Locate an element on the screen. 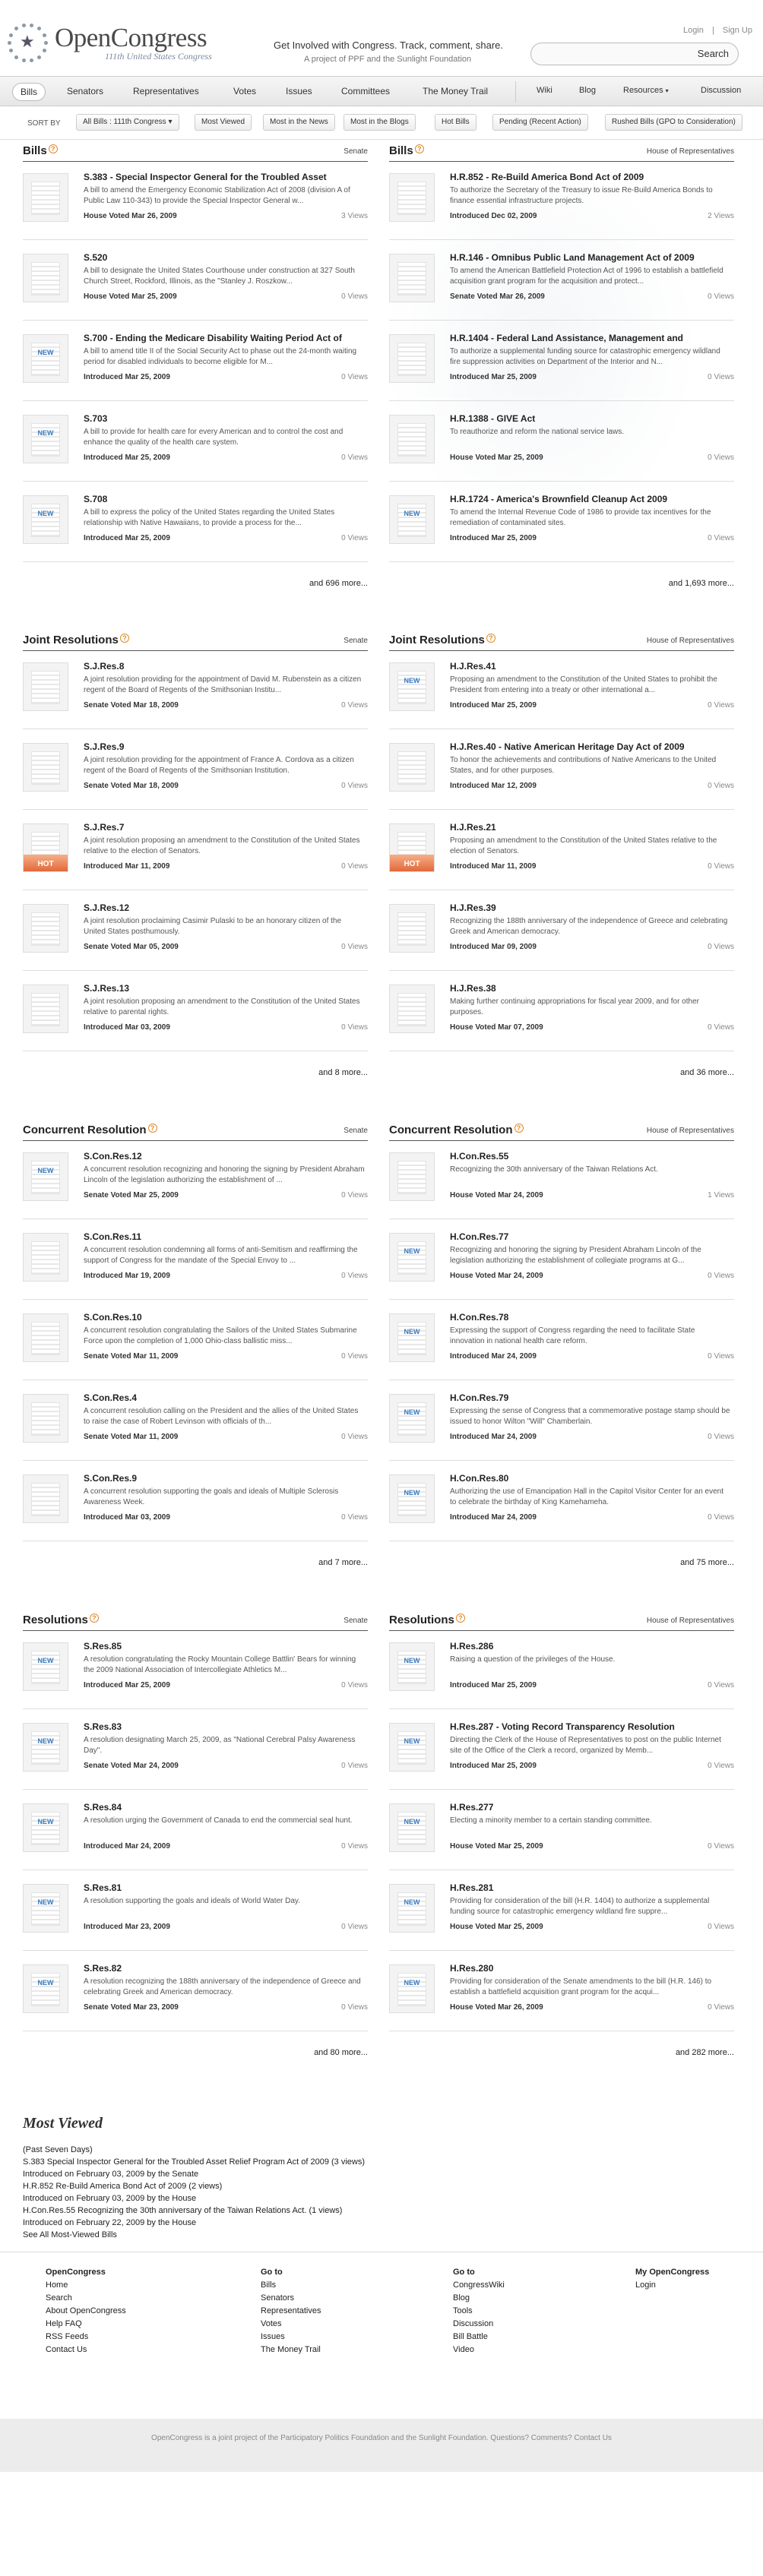  most-viewed-link: See All Most-Viewed Bills is located at coordinates (70, 2234).